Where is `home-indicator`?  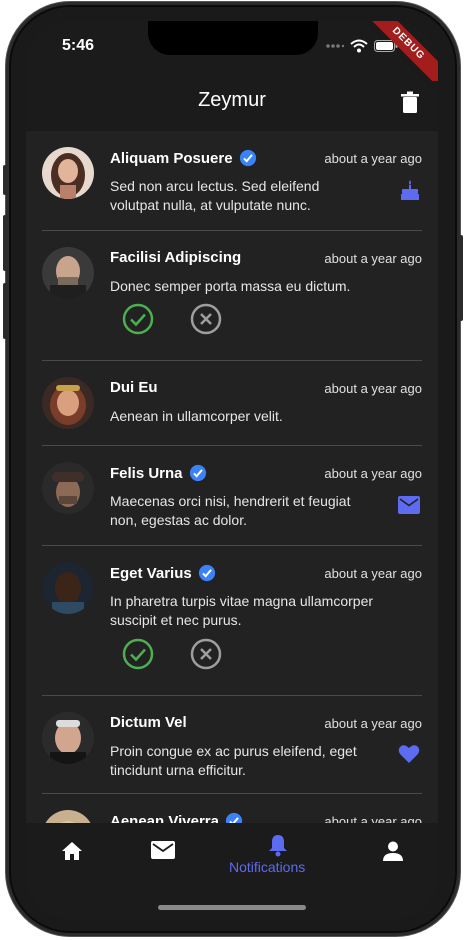
home-indicator is located at coordinates (232, 907).